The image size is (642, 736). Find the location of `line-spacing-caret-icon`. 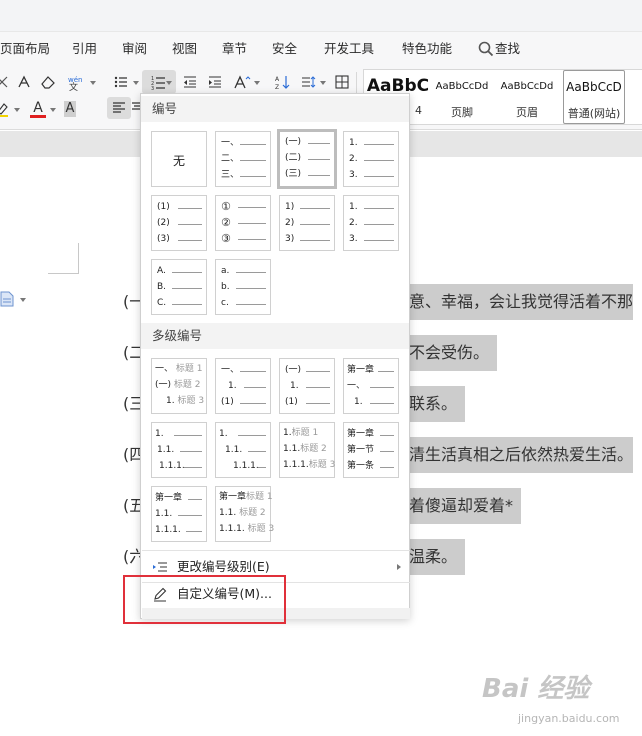

line-spacing-caret-icon is located at coordinates (323, 83).